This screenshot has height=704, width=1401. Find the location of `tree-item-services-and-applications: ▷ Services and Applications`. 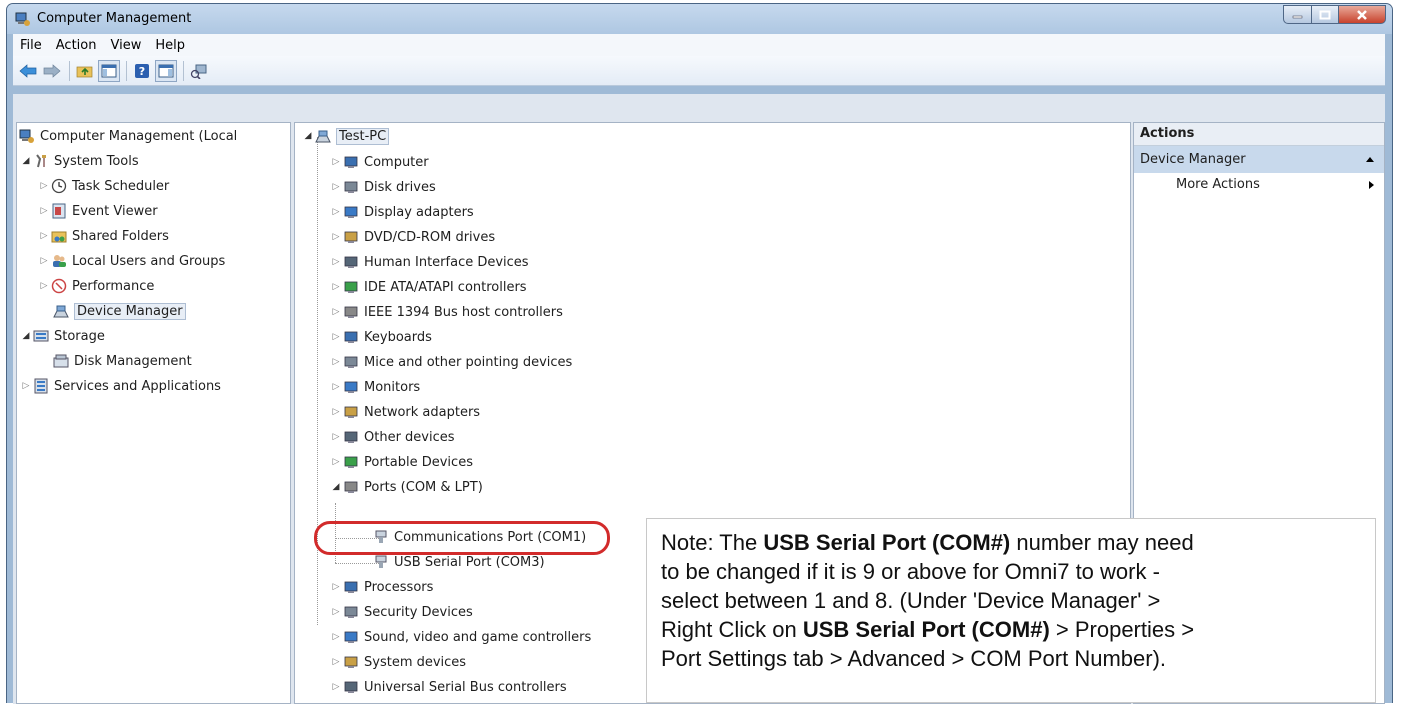

tree-item-services-and-applications: ▷ Services and Applications is located at coordinates (121, 386).